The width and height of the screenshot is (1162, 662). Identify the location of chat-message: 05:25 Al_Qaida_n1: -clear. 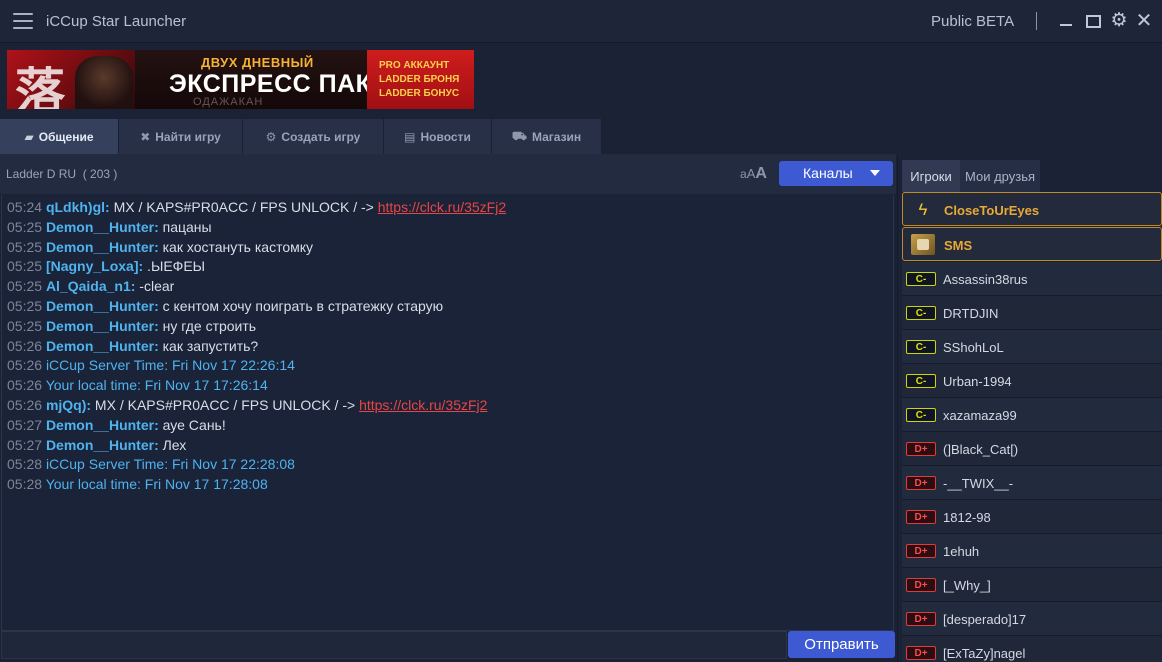
(91, 286).